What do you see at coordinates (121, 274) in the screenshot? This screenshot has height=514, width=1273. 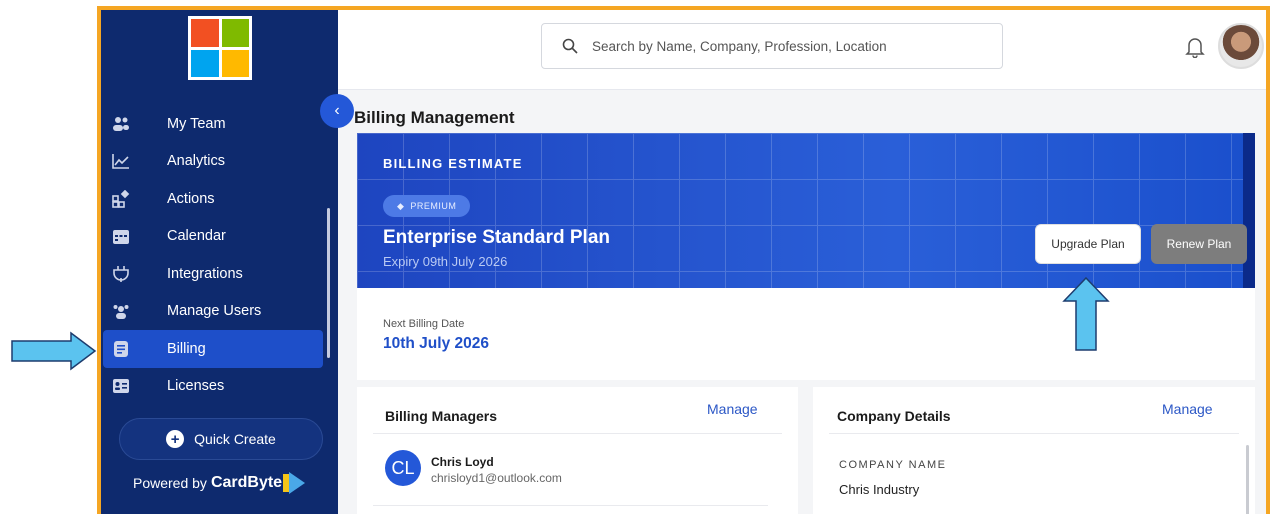 I see `plug-icon` at bounding box center [121, 274].